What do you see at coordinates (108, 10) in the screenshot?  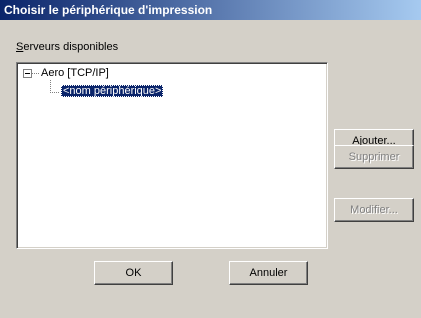 I see `window-title: Choisir le périphérique d'impression` at bounding box center [108, 10].